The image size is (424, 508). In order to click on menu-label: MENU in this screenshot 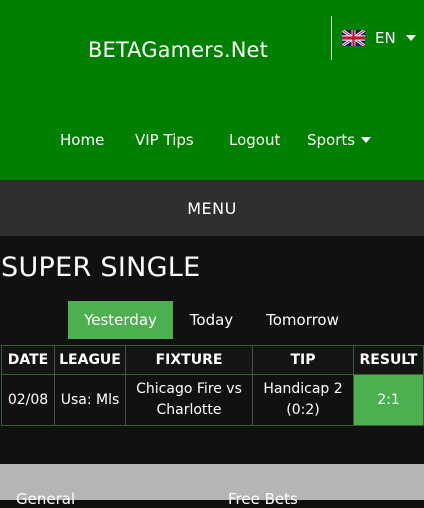, I will do `click(212, 208)`.